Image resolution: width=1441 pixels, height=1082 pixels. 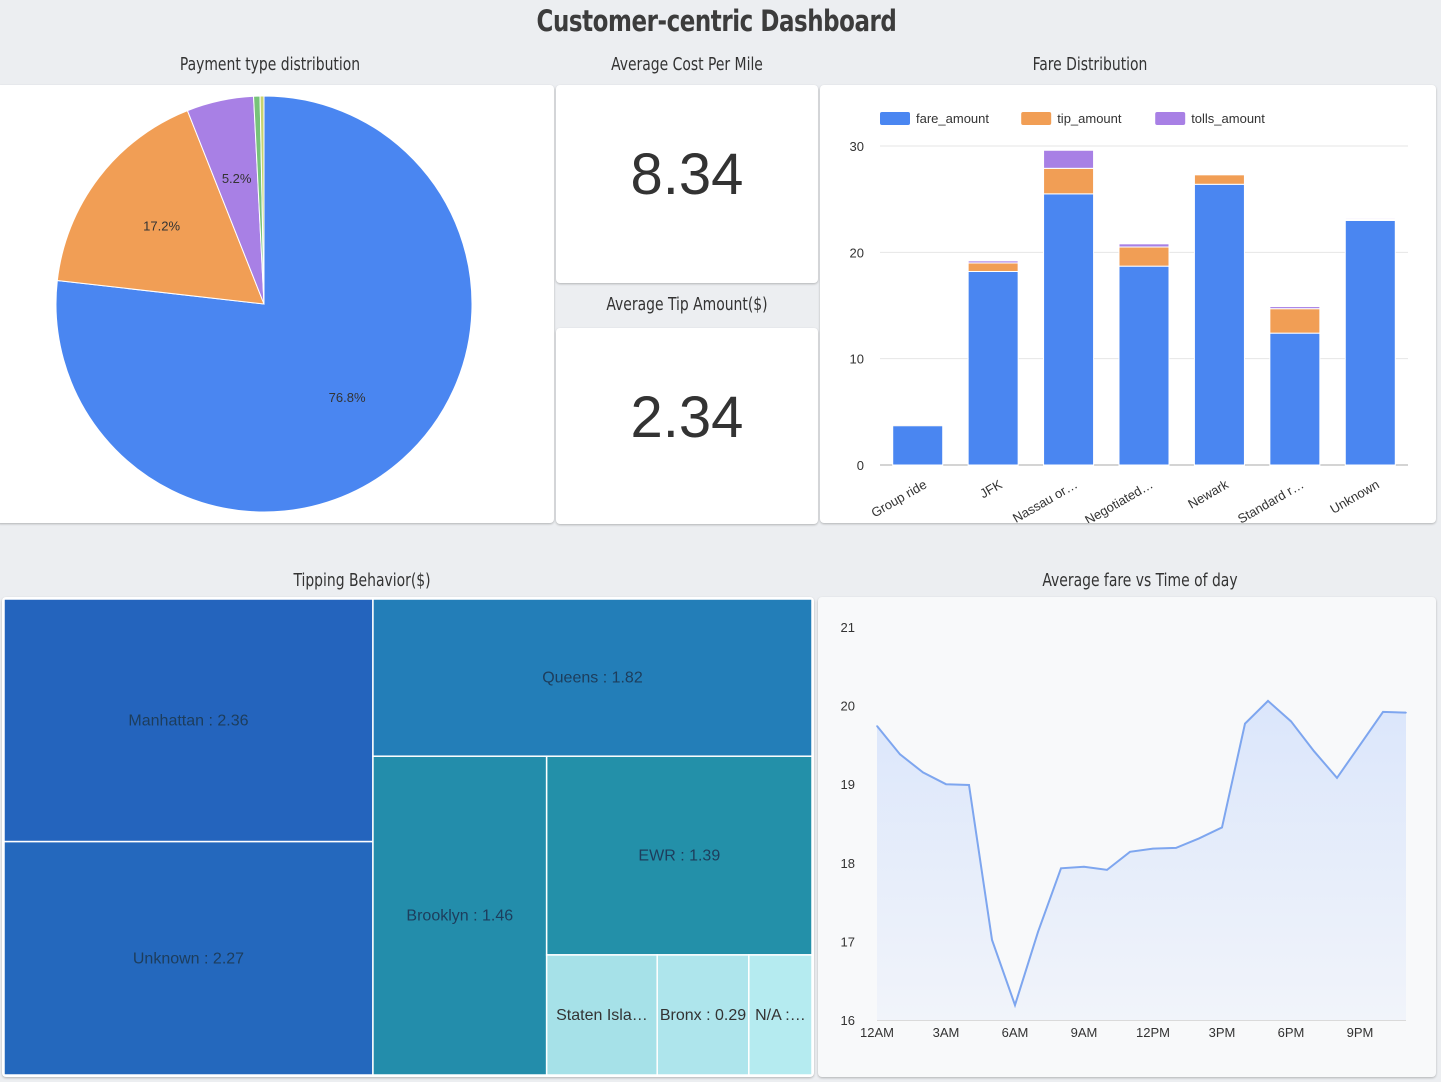 What do you see at coordinates (679, 856) in the screenshot?
I see `treemap-label-4: EWR : 1.39` at bounding box center [679, 856].